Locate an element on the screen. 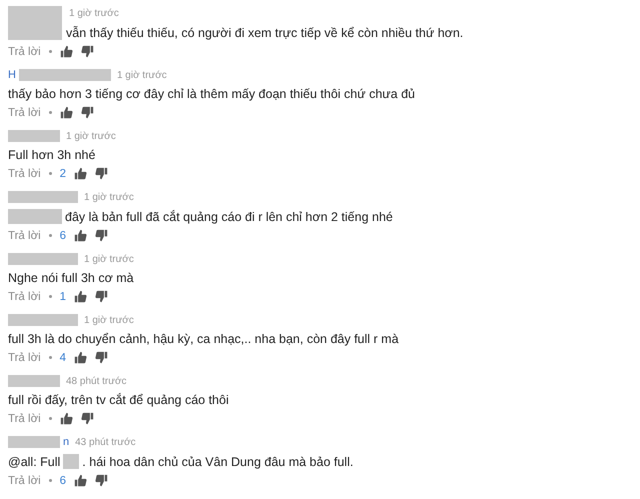 This screenshot has width=640, height=499. like-count: 1 is located at coordinates (63, 296).